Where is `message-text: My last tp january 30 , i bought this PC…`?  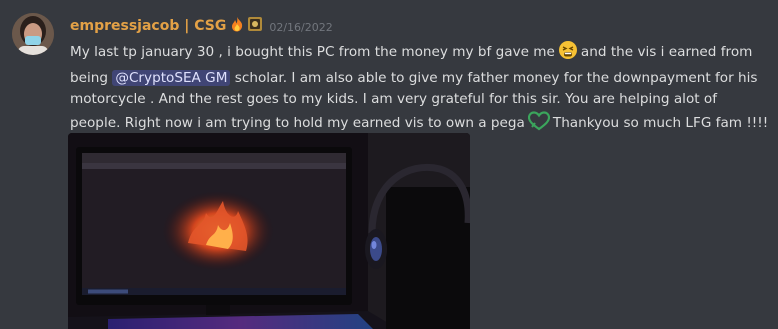
message-text: My last tp january 30 , i bought this PC… is located at coordinates (312, 52).